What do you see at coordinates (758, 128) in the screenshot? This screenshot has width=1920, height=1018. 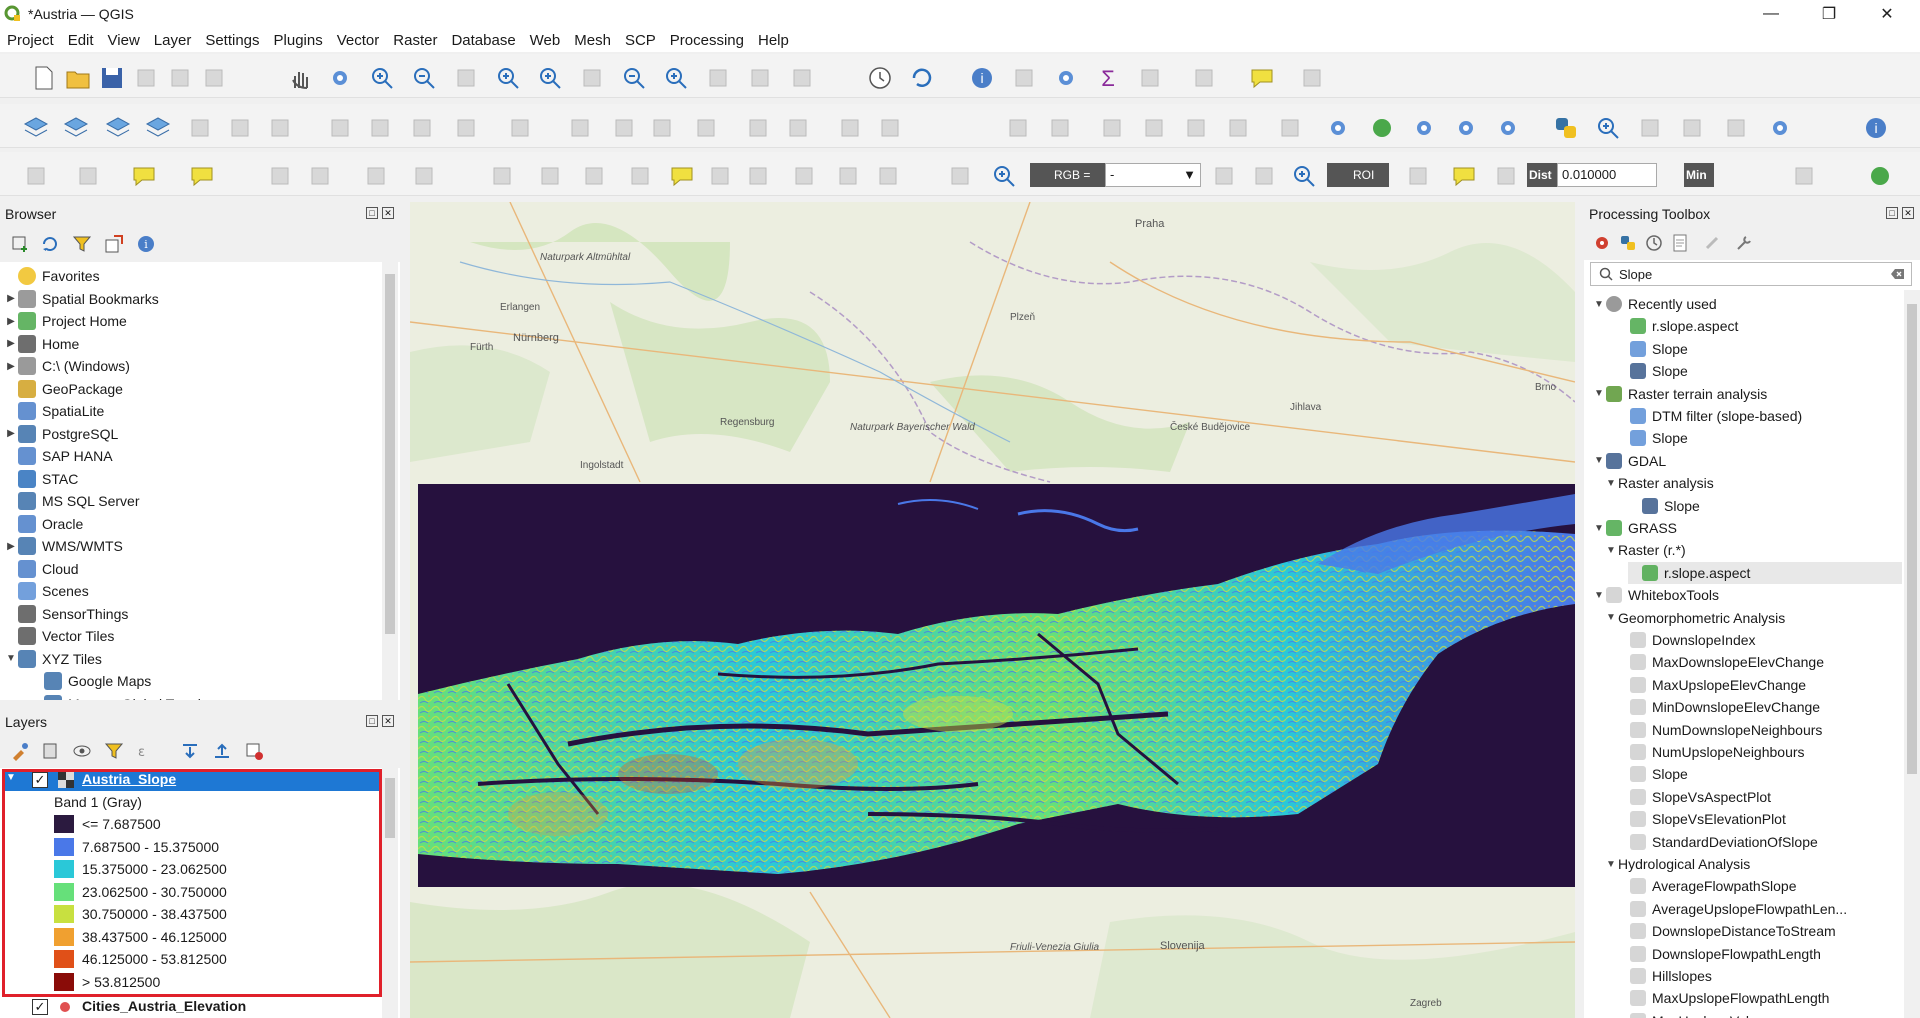 I see `undo-icon` at bounding box center [758, 128].